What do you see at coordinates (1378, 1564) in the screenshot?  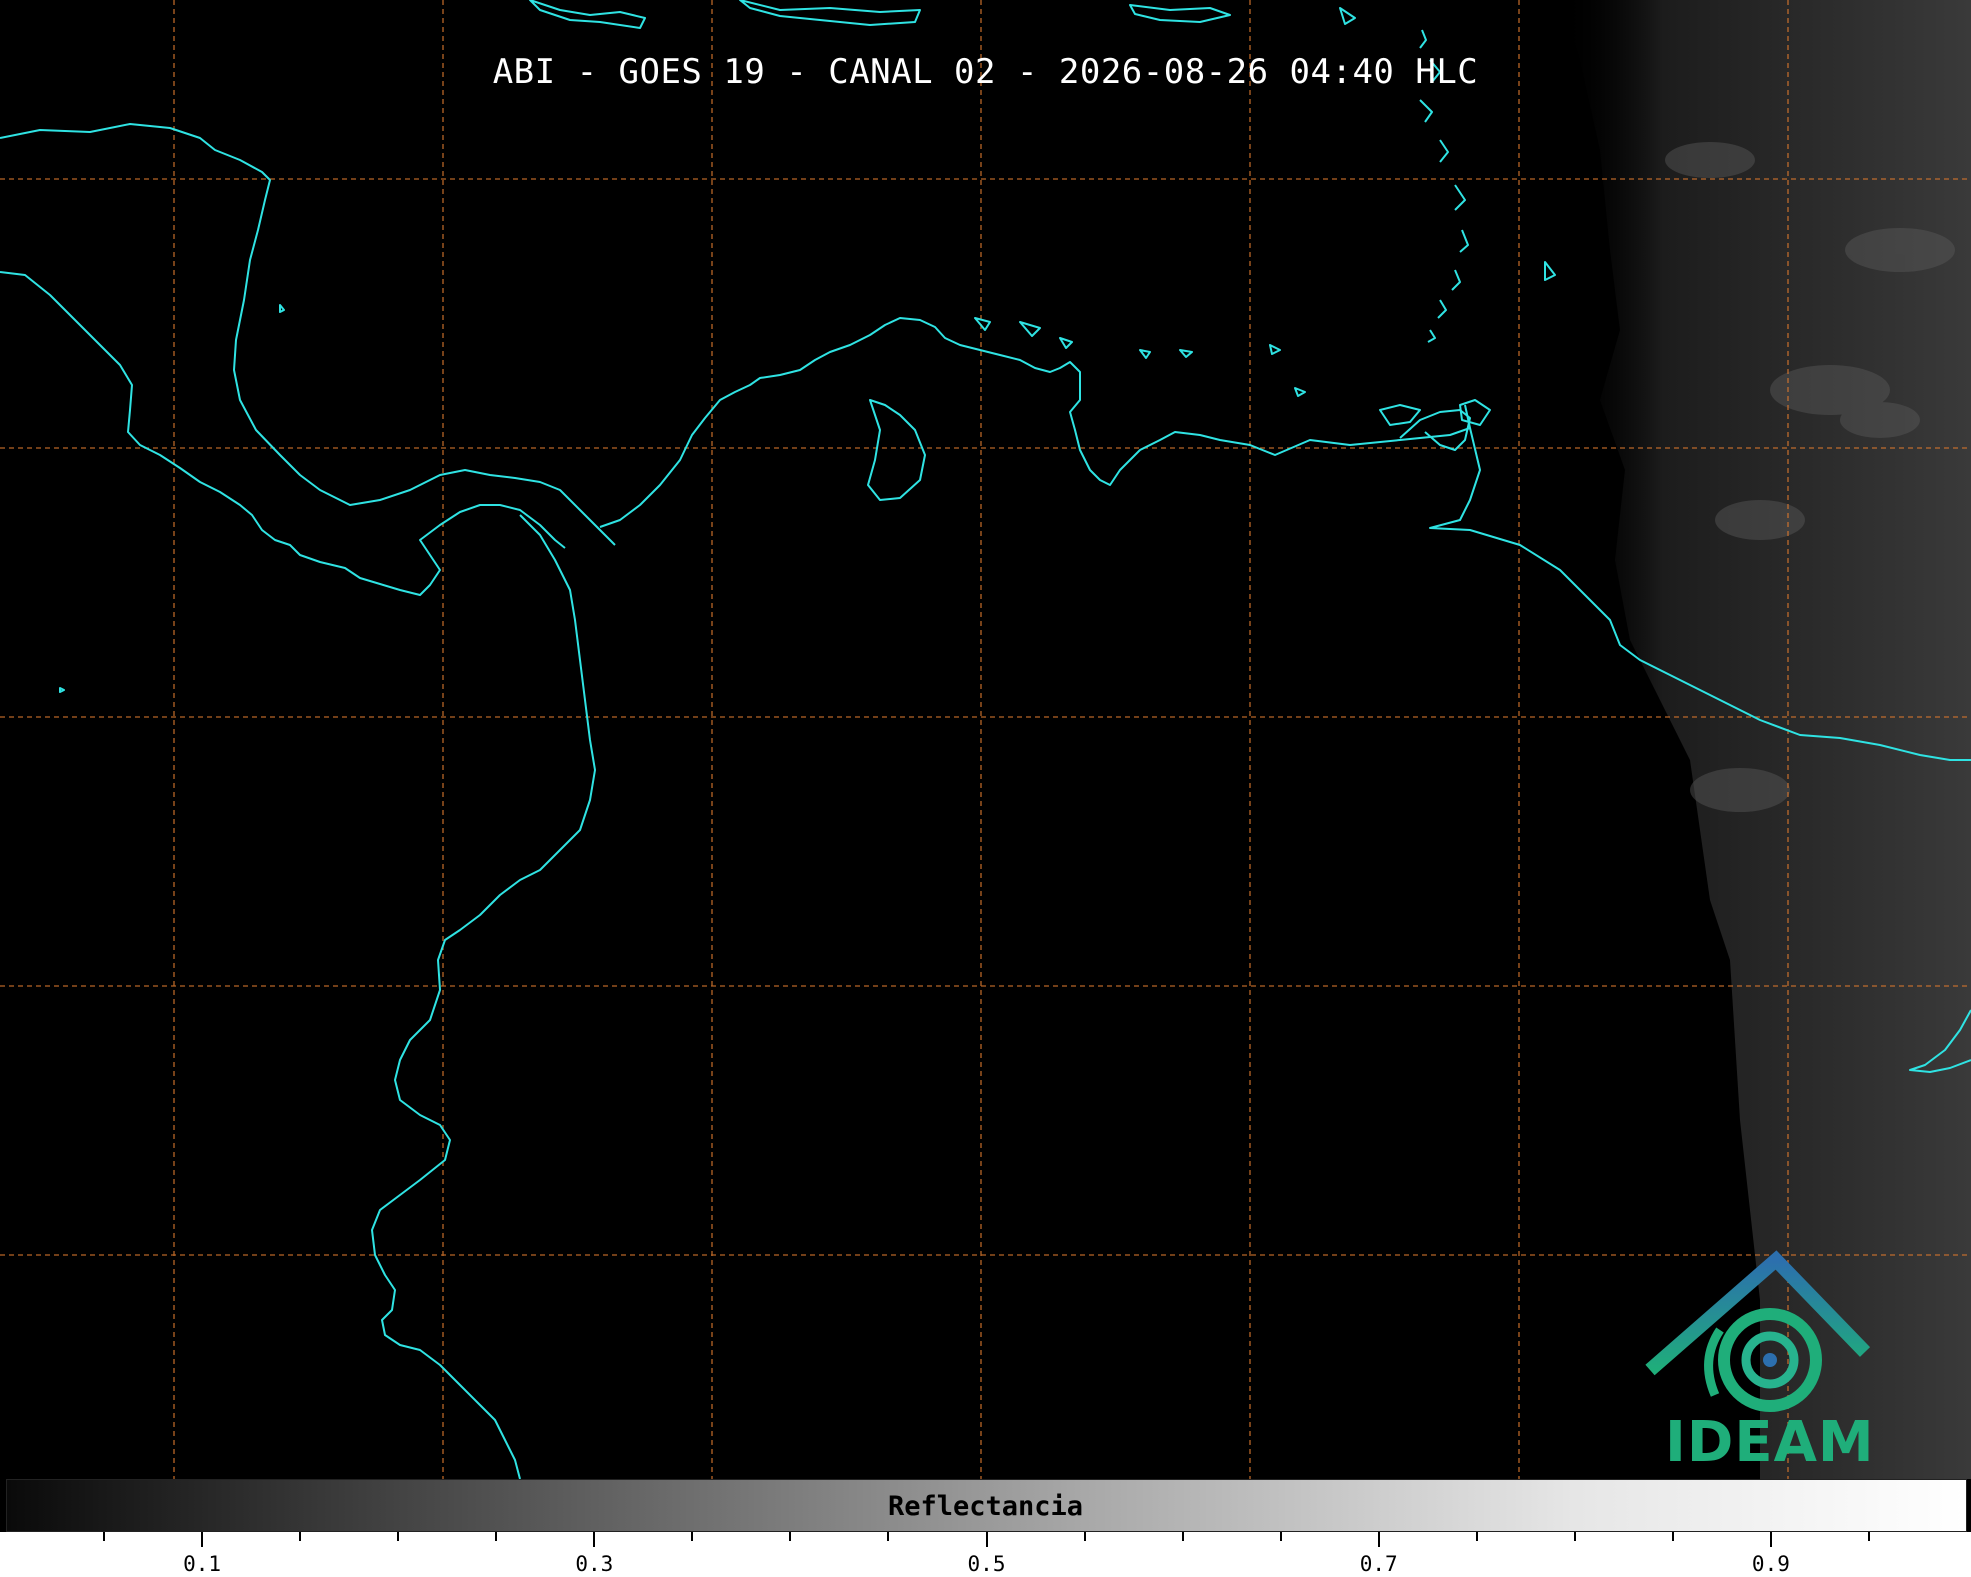 I see `colorbar-tick-label: 0.7` at bounding box center [1378, 1564].